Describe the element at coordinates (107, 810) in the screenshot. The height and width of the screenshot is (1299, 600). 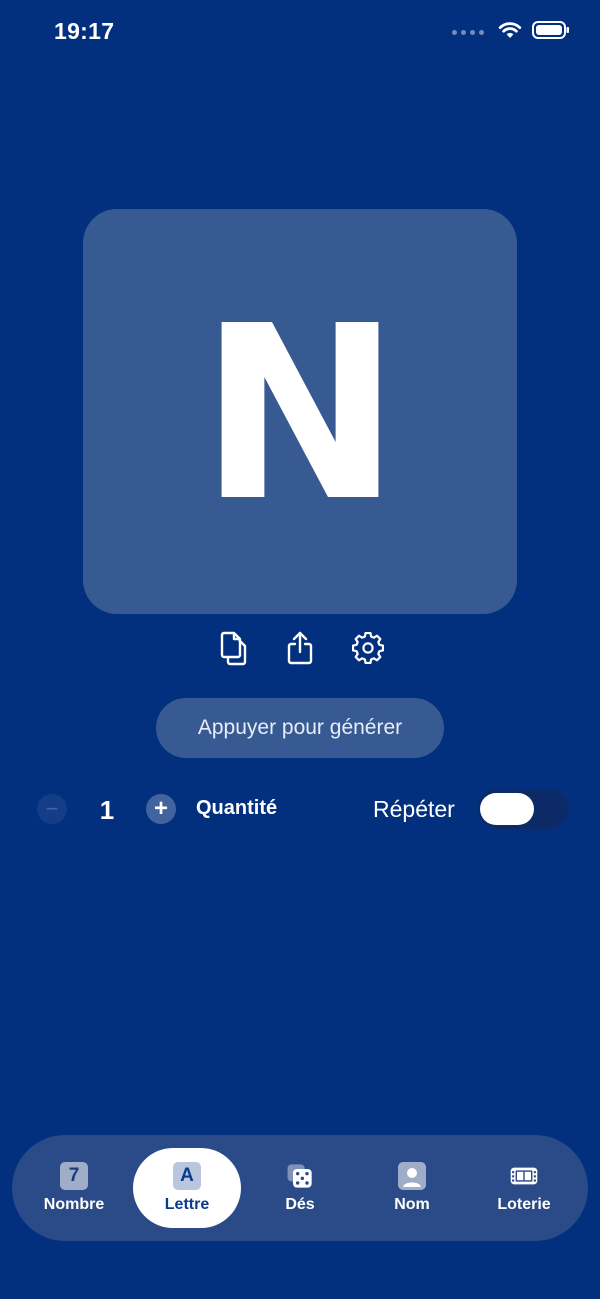
I see `quantity-value: 1` at that location.